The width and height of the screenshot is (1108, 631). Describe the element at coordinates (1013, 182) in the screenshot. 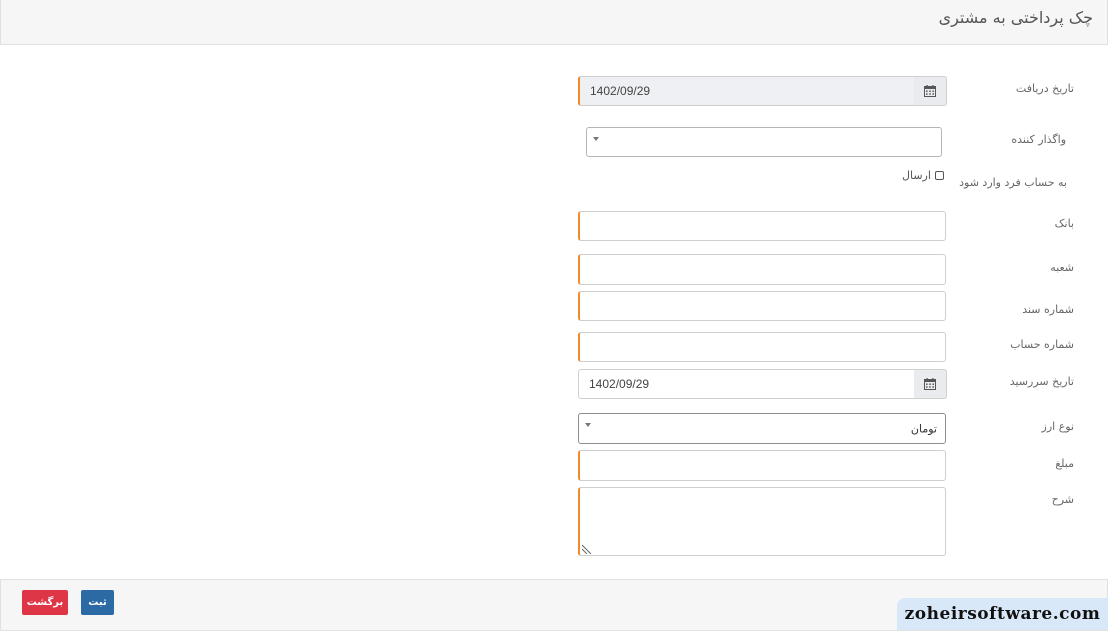

I see `to-account-label: به حساب فرد وارد شود` at that location.